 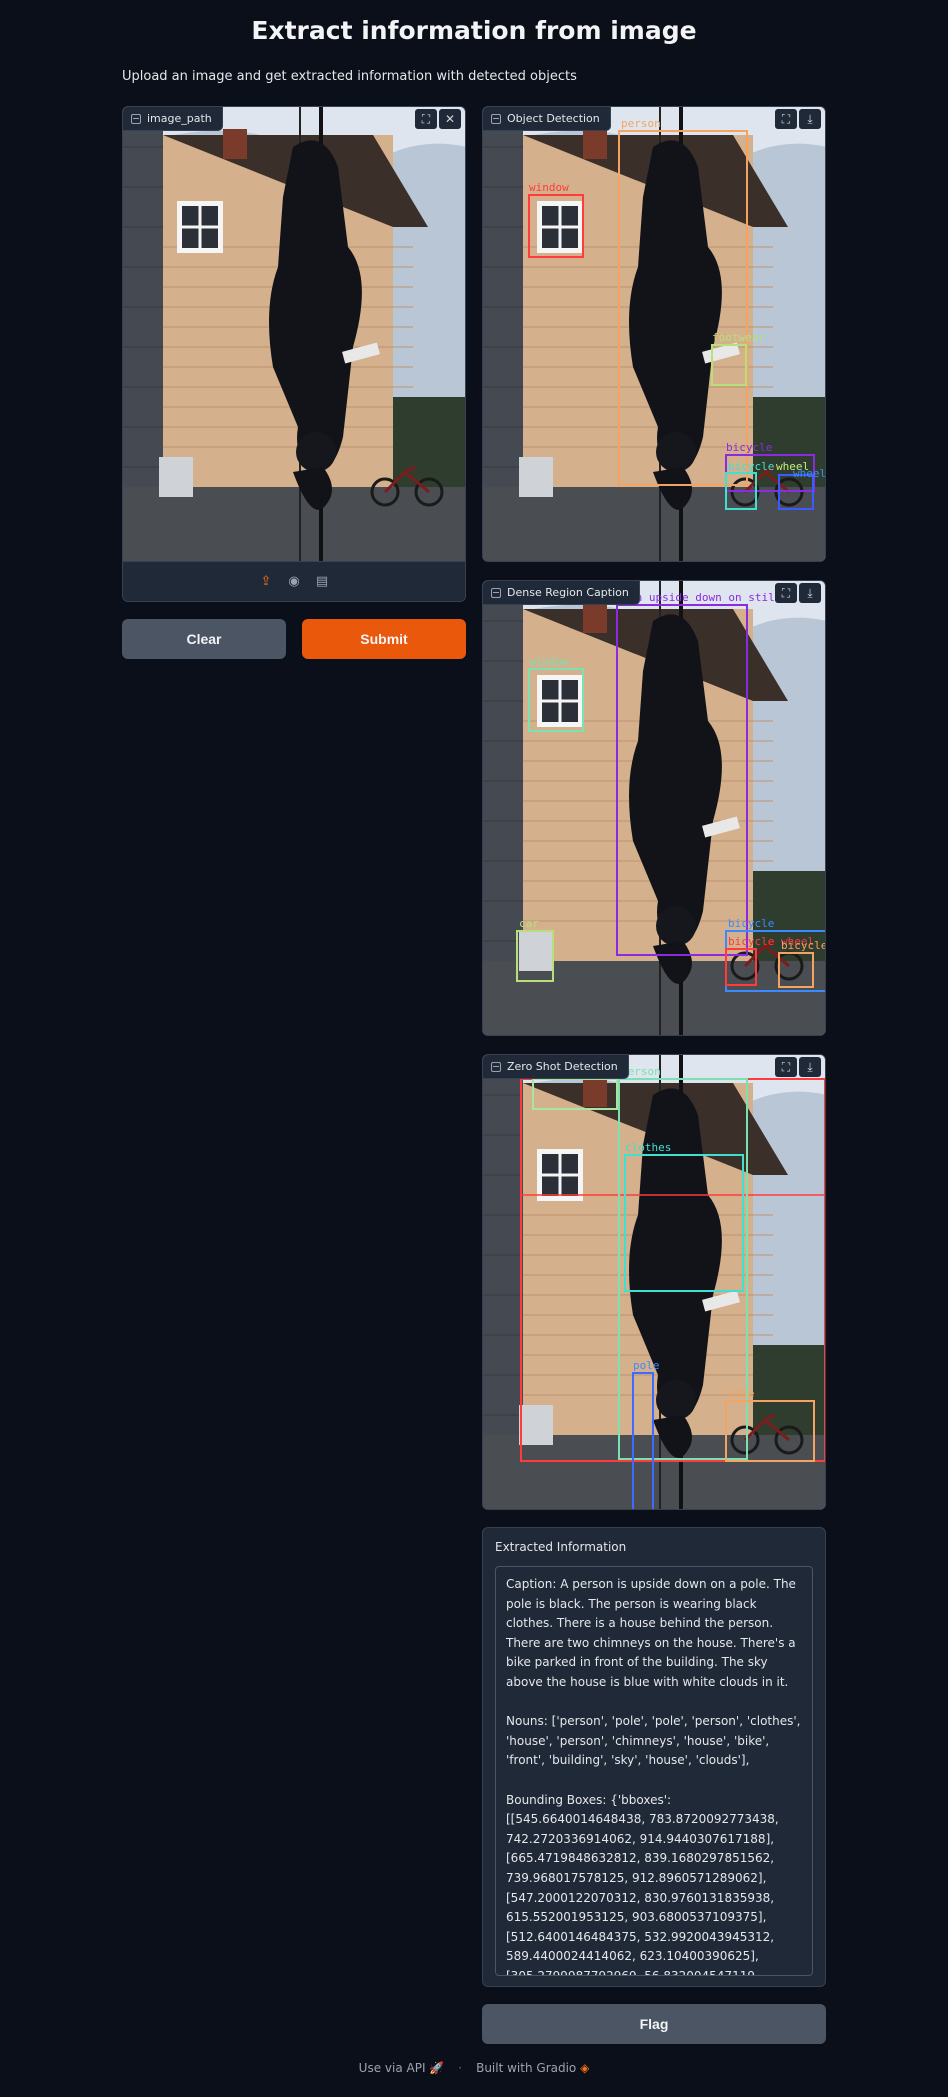 What do you see at coordinates (384, 639) in the screenshot?
I see `submit-button: Submit` at bounding box center [384, 639].